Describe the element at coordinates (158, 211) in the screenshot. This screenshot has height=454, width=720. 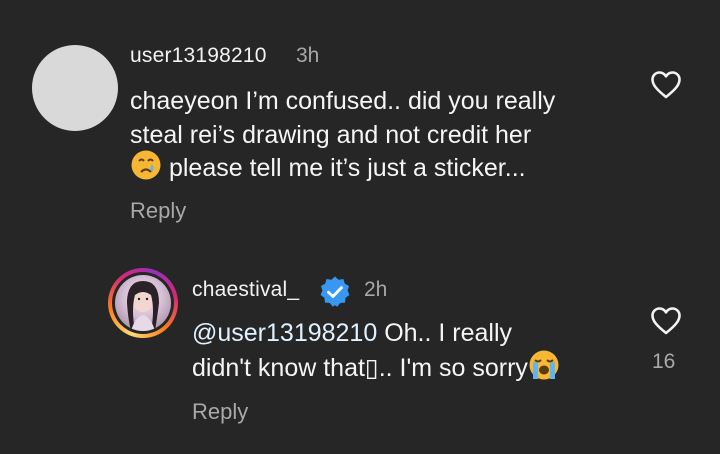
I see `comment-reply-button: Reply` at that location.